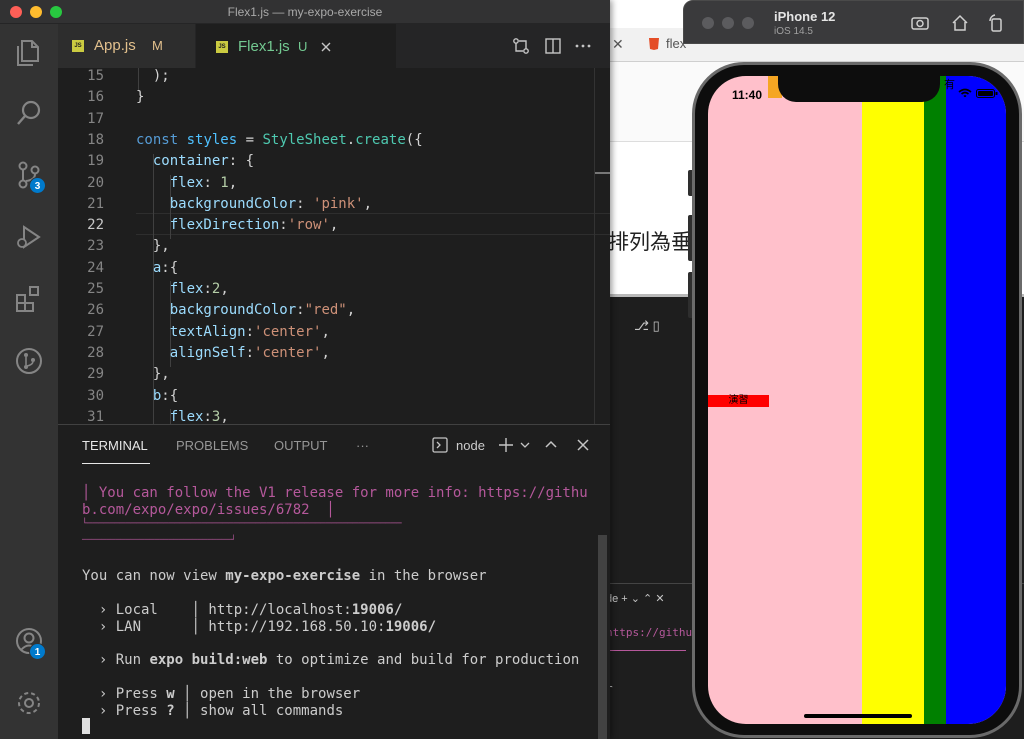 The height and width of the screenshot is (739, 1024). Describe the element at coordinates (300, 445) in the screenshot. I see `tab-output: OUTPUT` at that location.